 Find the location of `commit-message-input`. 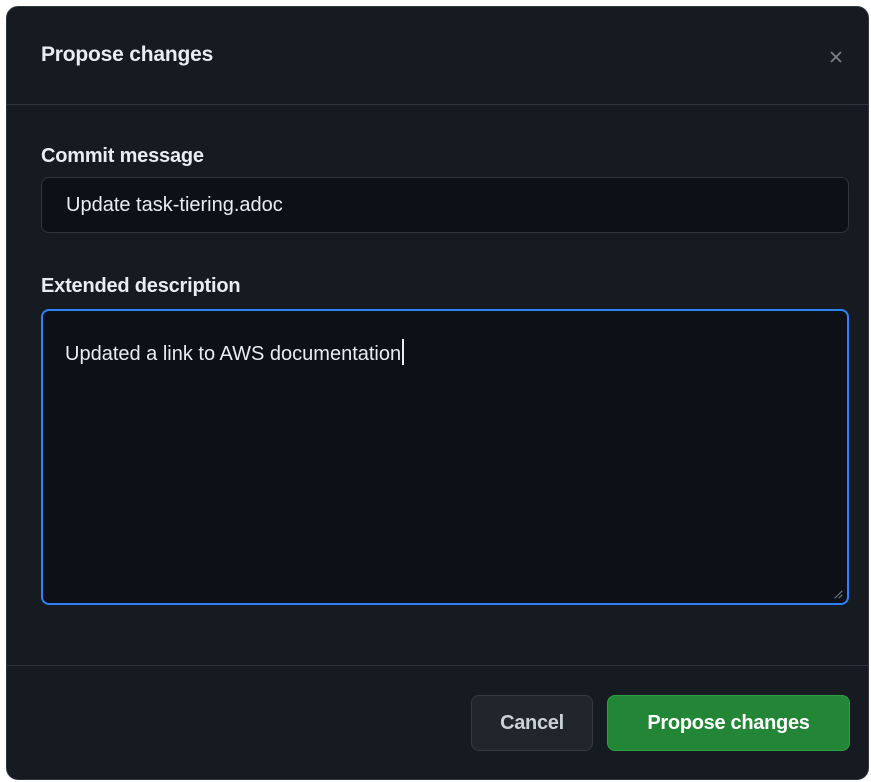

commit-message-input is located at coordinates (445, 205).